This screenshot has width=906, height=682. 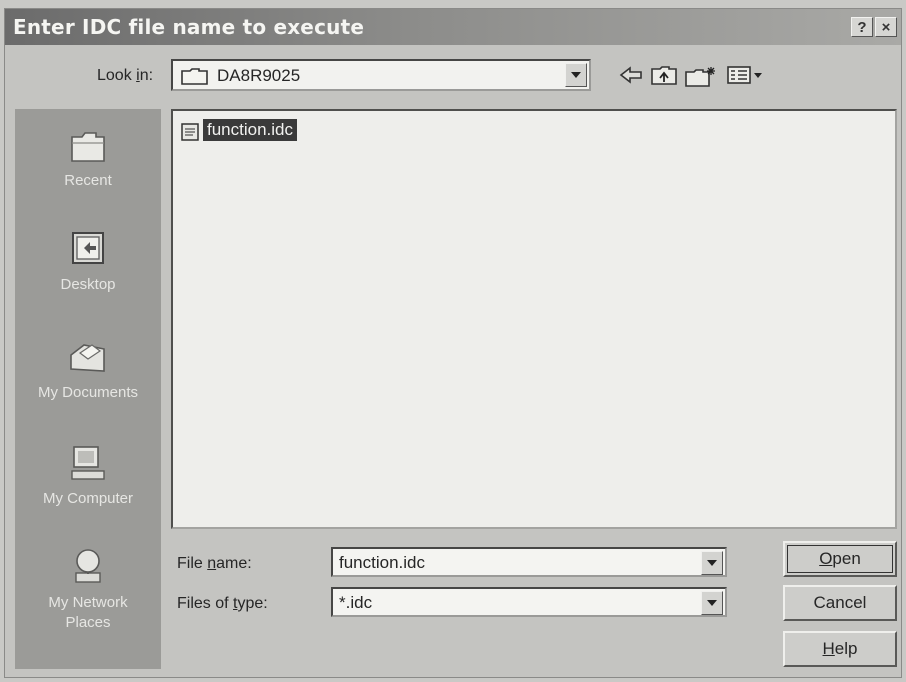 I want to click on place-network-places: My Network Places, so click(x=88, y=589).